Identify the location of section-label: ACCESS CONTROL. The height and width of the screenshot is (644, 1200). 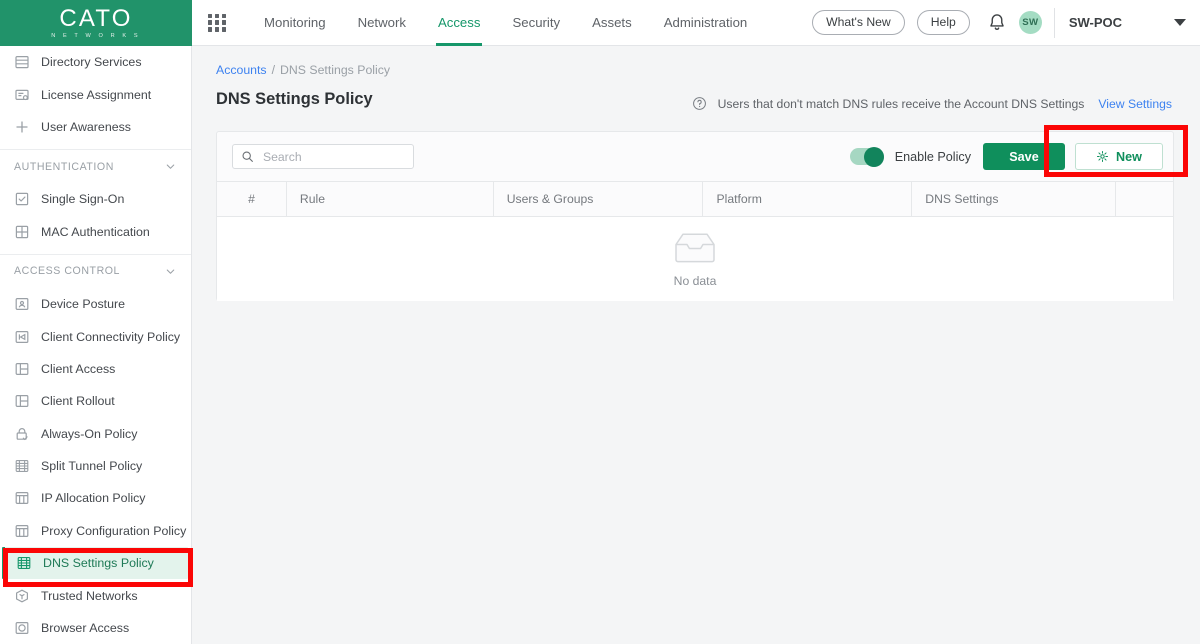
(67, 271).